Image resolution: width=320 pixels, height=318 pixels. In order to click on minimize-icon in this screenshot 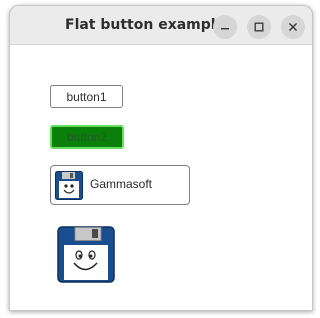, I will do `click(225, 27)`.